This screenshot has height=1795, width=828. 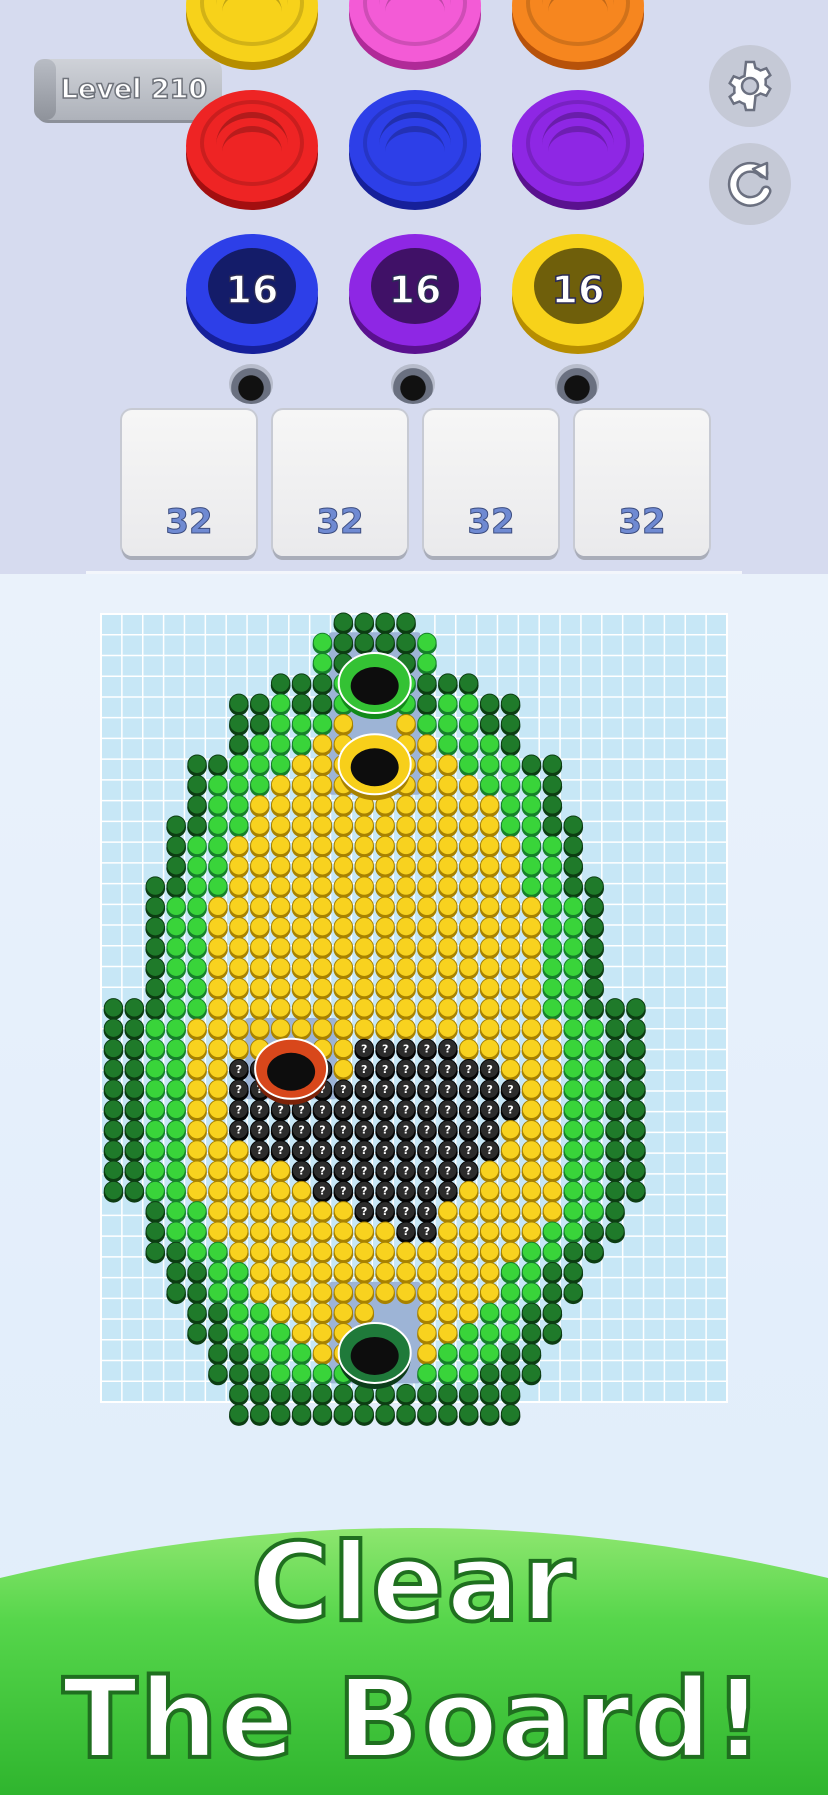 What do you see at coordinates (415, 150) in the screenshot?
I see `blue-coin` at bounding box center [415, 150].